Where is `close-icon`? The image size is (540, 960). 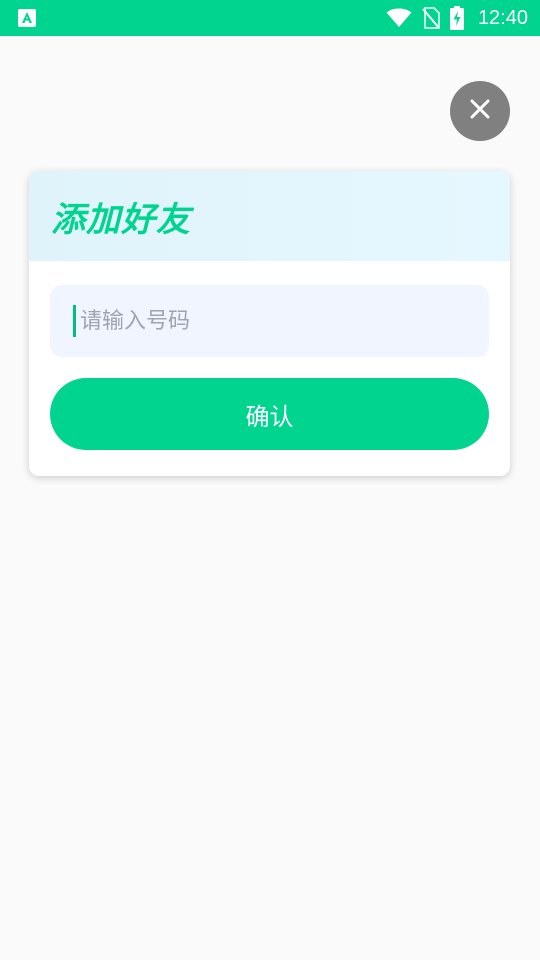 close-icon is located at coordinates (480, 111).